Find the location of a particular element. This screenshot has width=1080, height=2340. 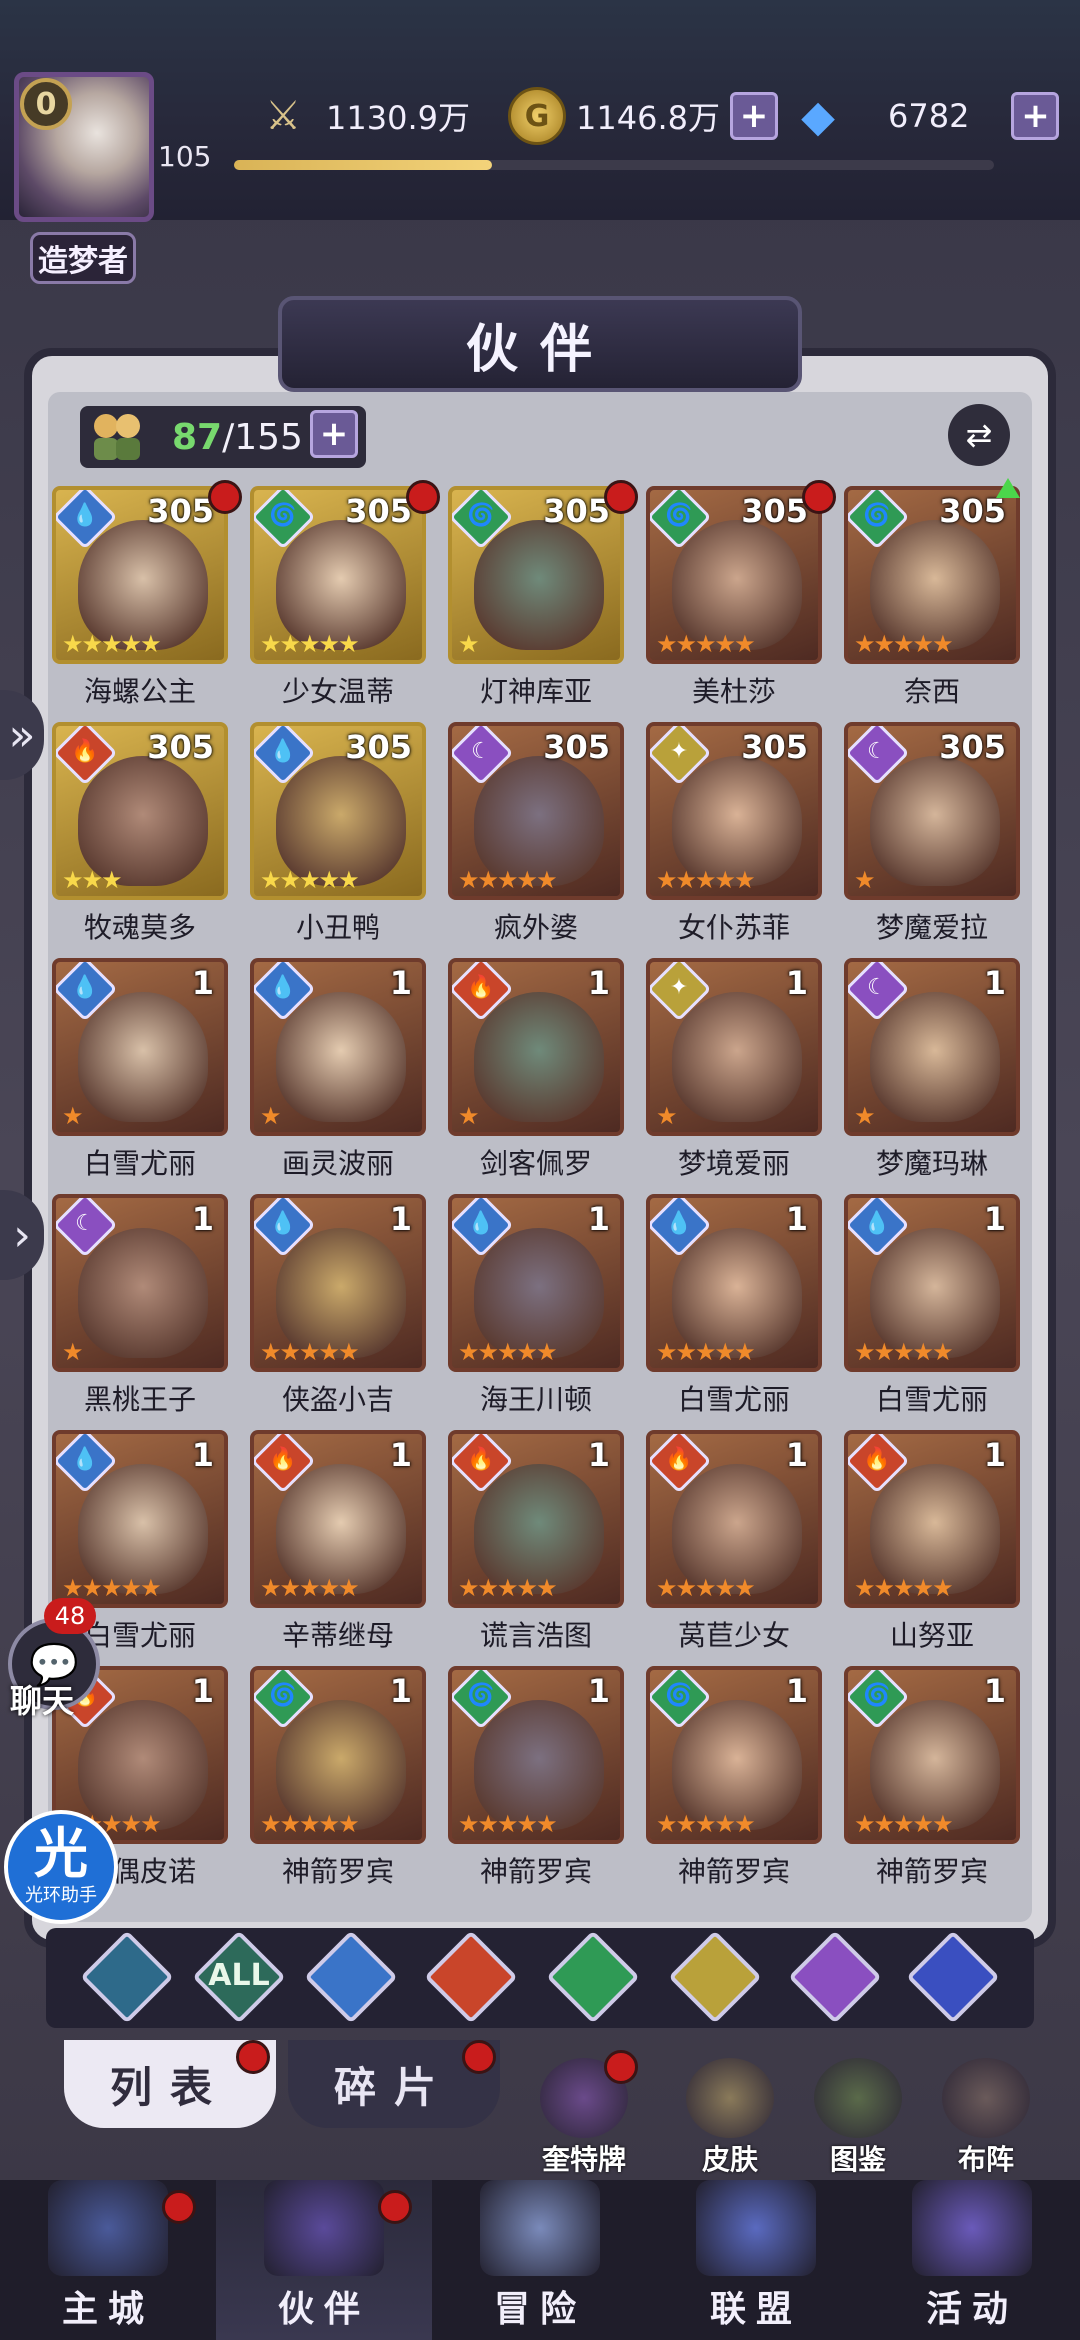

hero-card: 🔥 305 ★★★ 牧魂莫多 is located at coordinates (140, 834).